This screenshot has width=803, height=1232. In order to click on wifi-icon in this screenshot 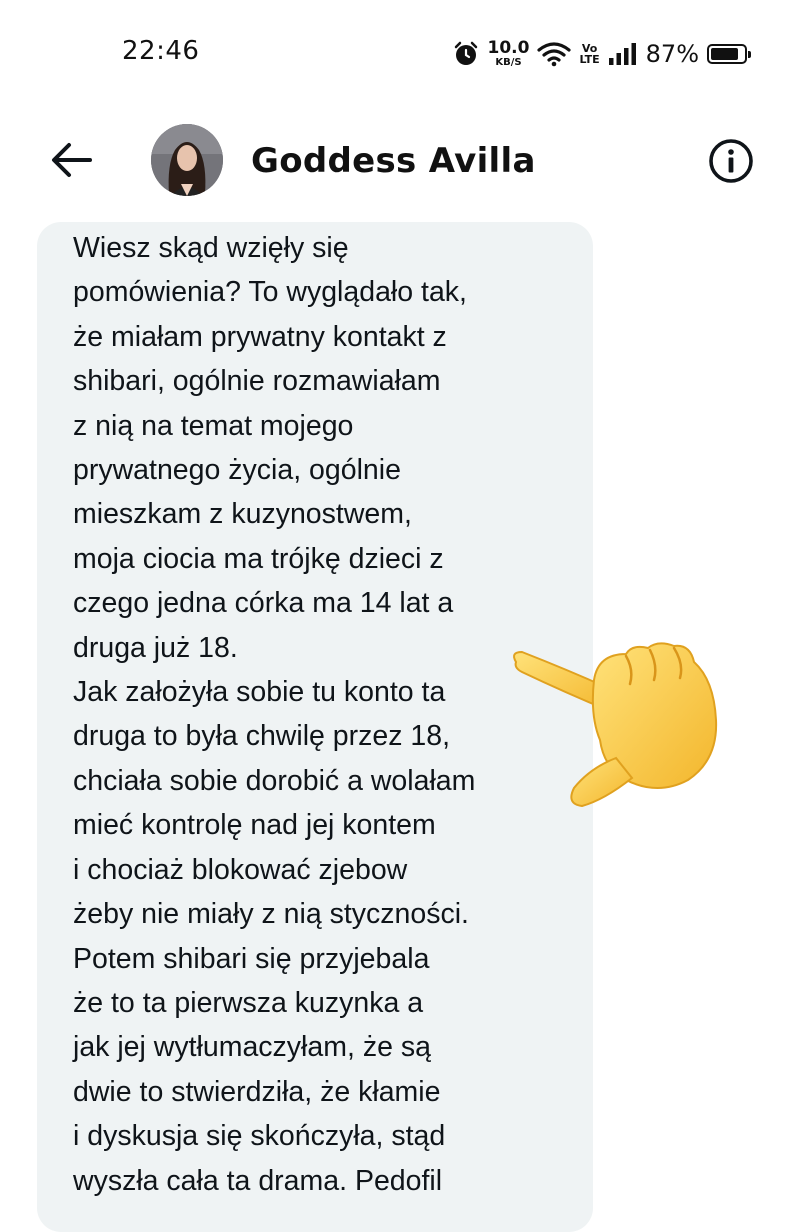, I will do `click(554, 54)`.